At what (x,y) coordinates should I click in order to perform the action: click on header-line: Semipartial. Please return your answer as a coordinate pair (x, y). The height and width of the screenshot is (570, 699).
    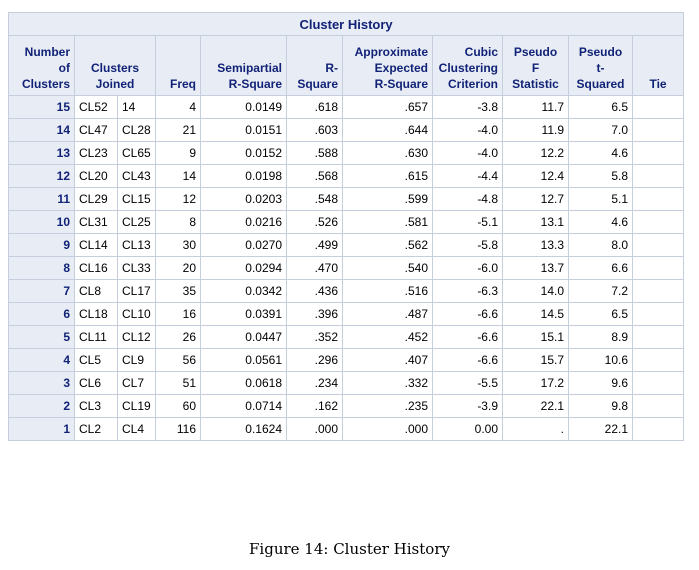
    Looking at the image, I should click on (249, 68).